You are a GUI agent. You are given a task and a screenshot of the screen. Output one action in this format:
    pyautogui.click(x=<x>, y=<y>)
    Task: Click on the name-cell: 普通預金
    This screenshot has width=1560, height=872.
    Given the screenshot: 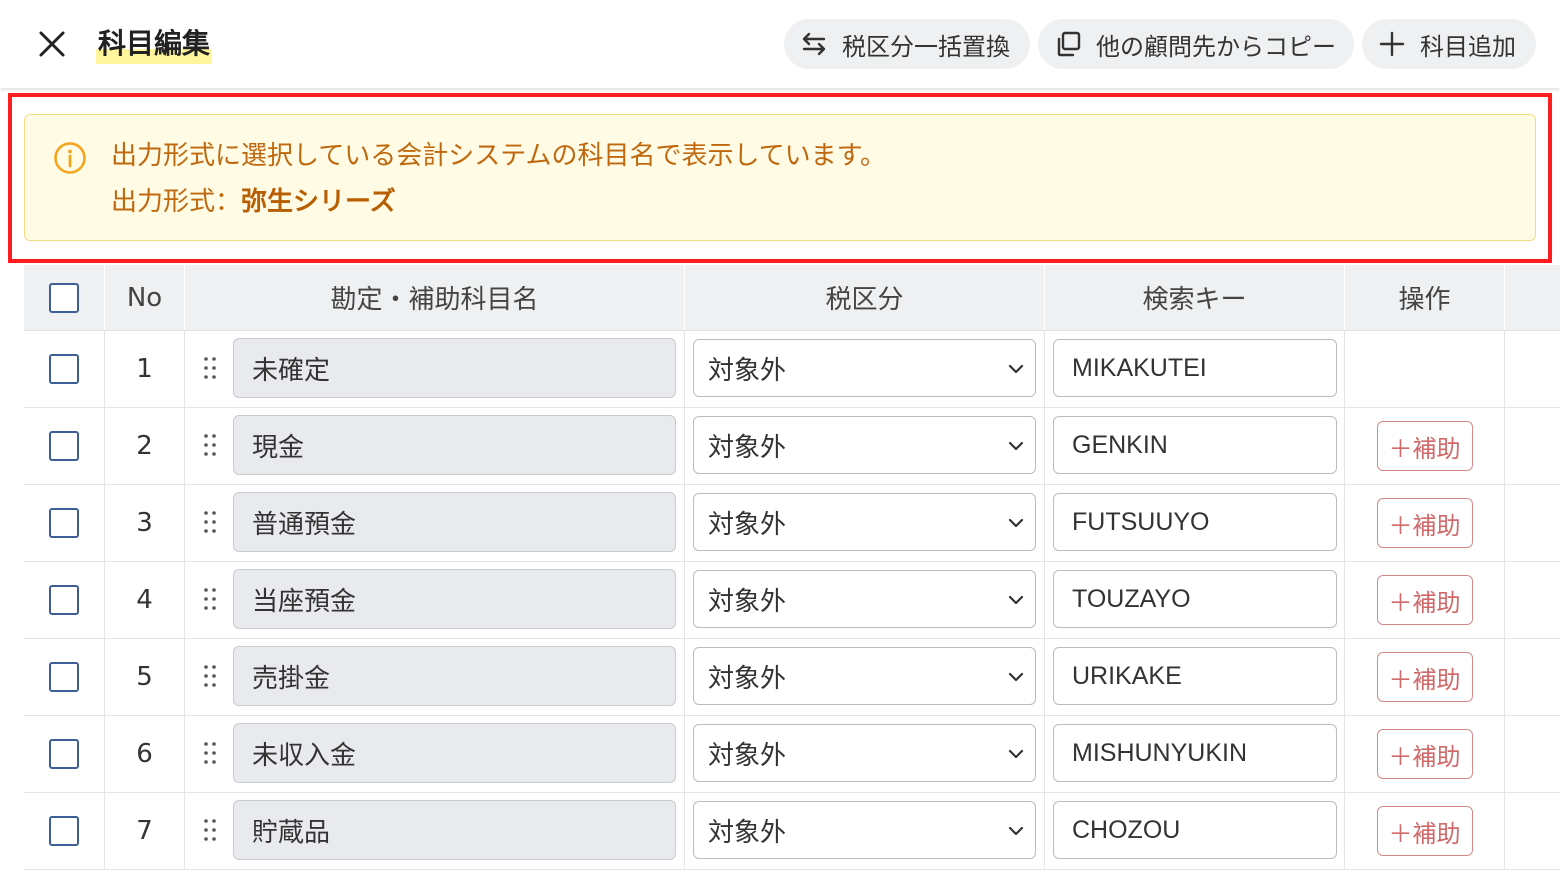 What is the action you would take?
    pyautogui.click(x=435, y=523)
    